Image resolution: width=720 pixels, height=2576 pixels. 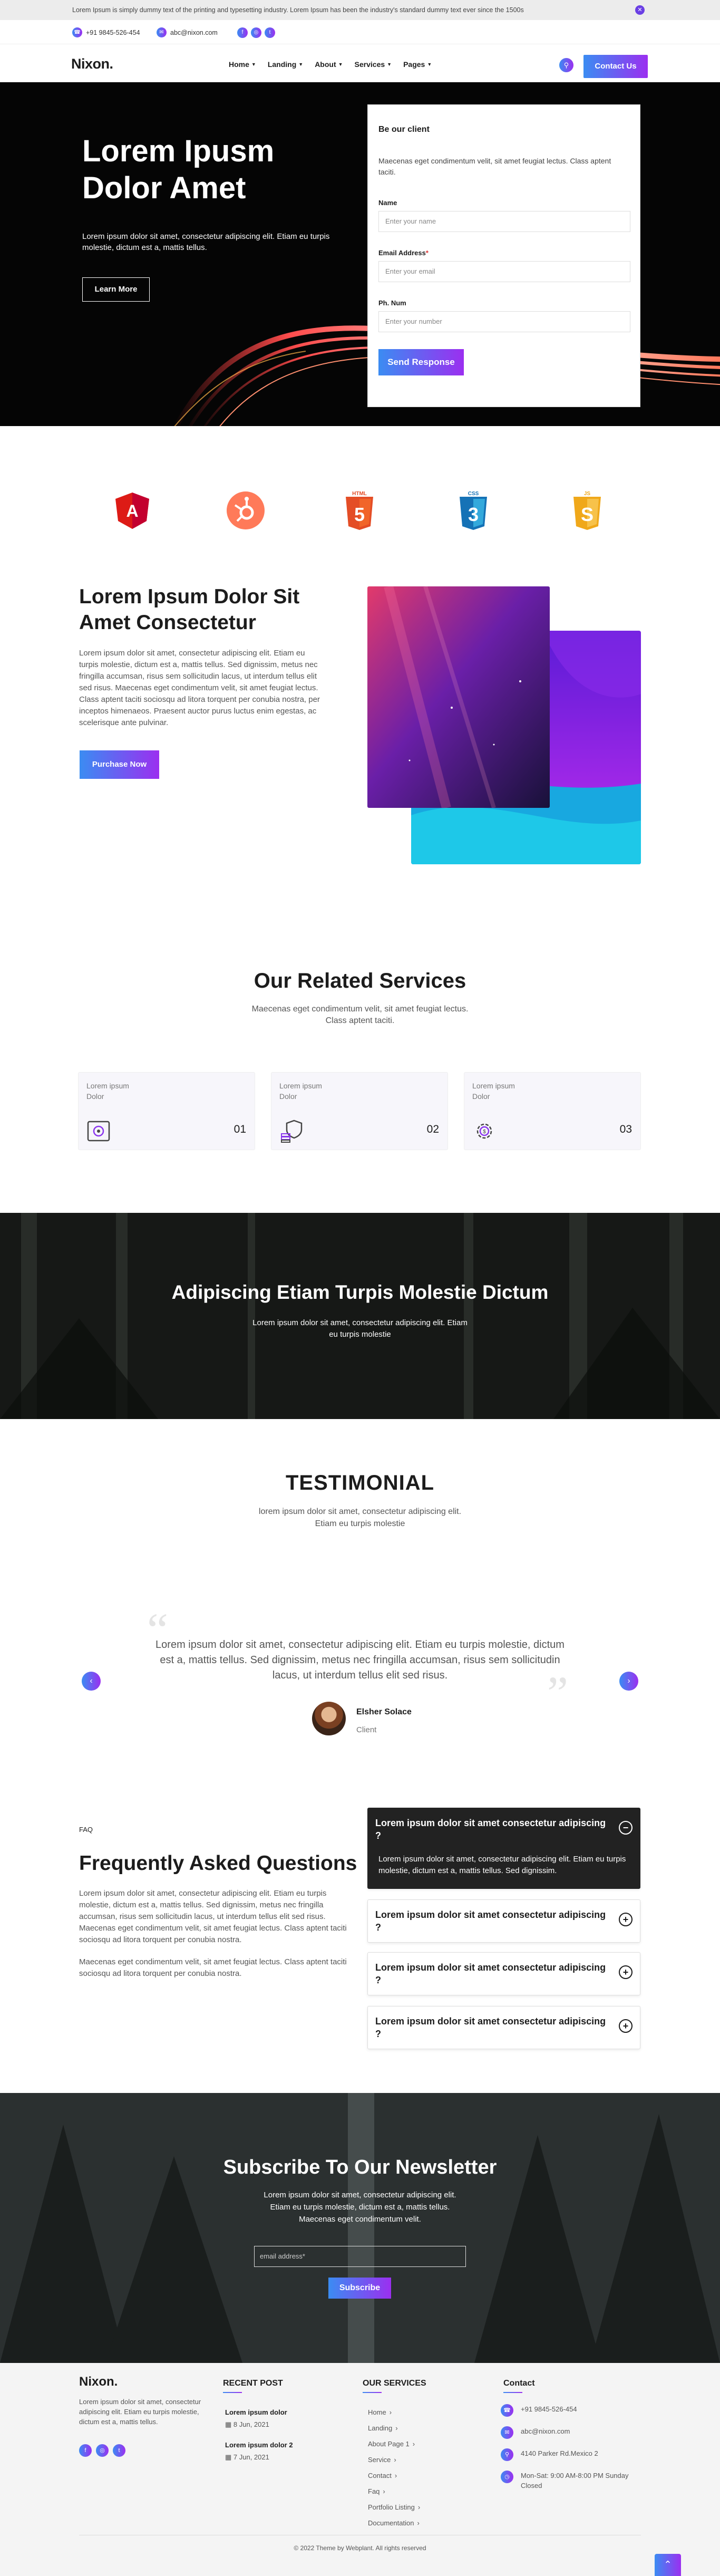 I want to click on tech-logos: A HTML 5 CSS 3 JS S, so click(x=360, y=492).